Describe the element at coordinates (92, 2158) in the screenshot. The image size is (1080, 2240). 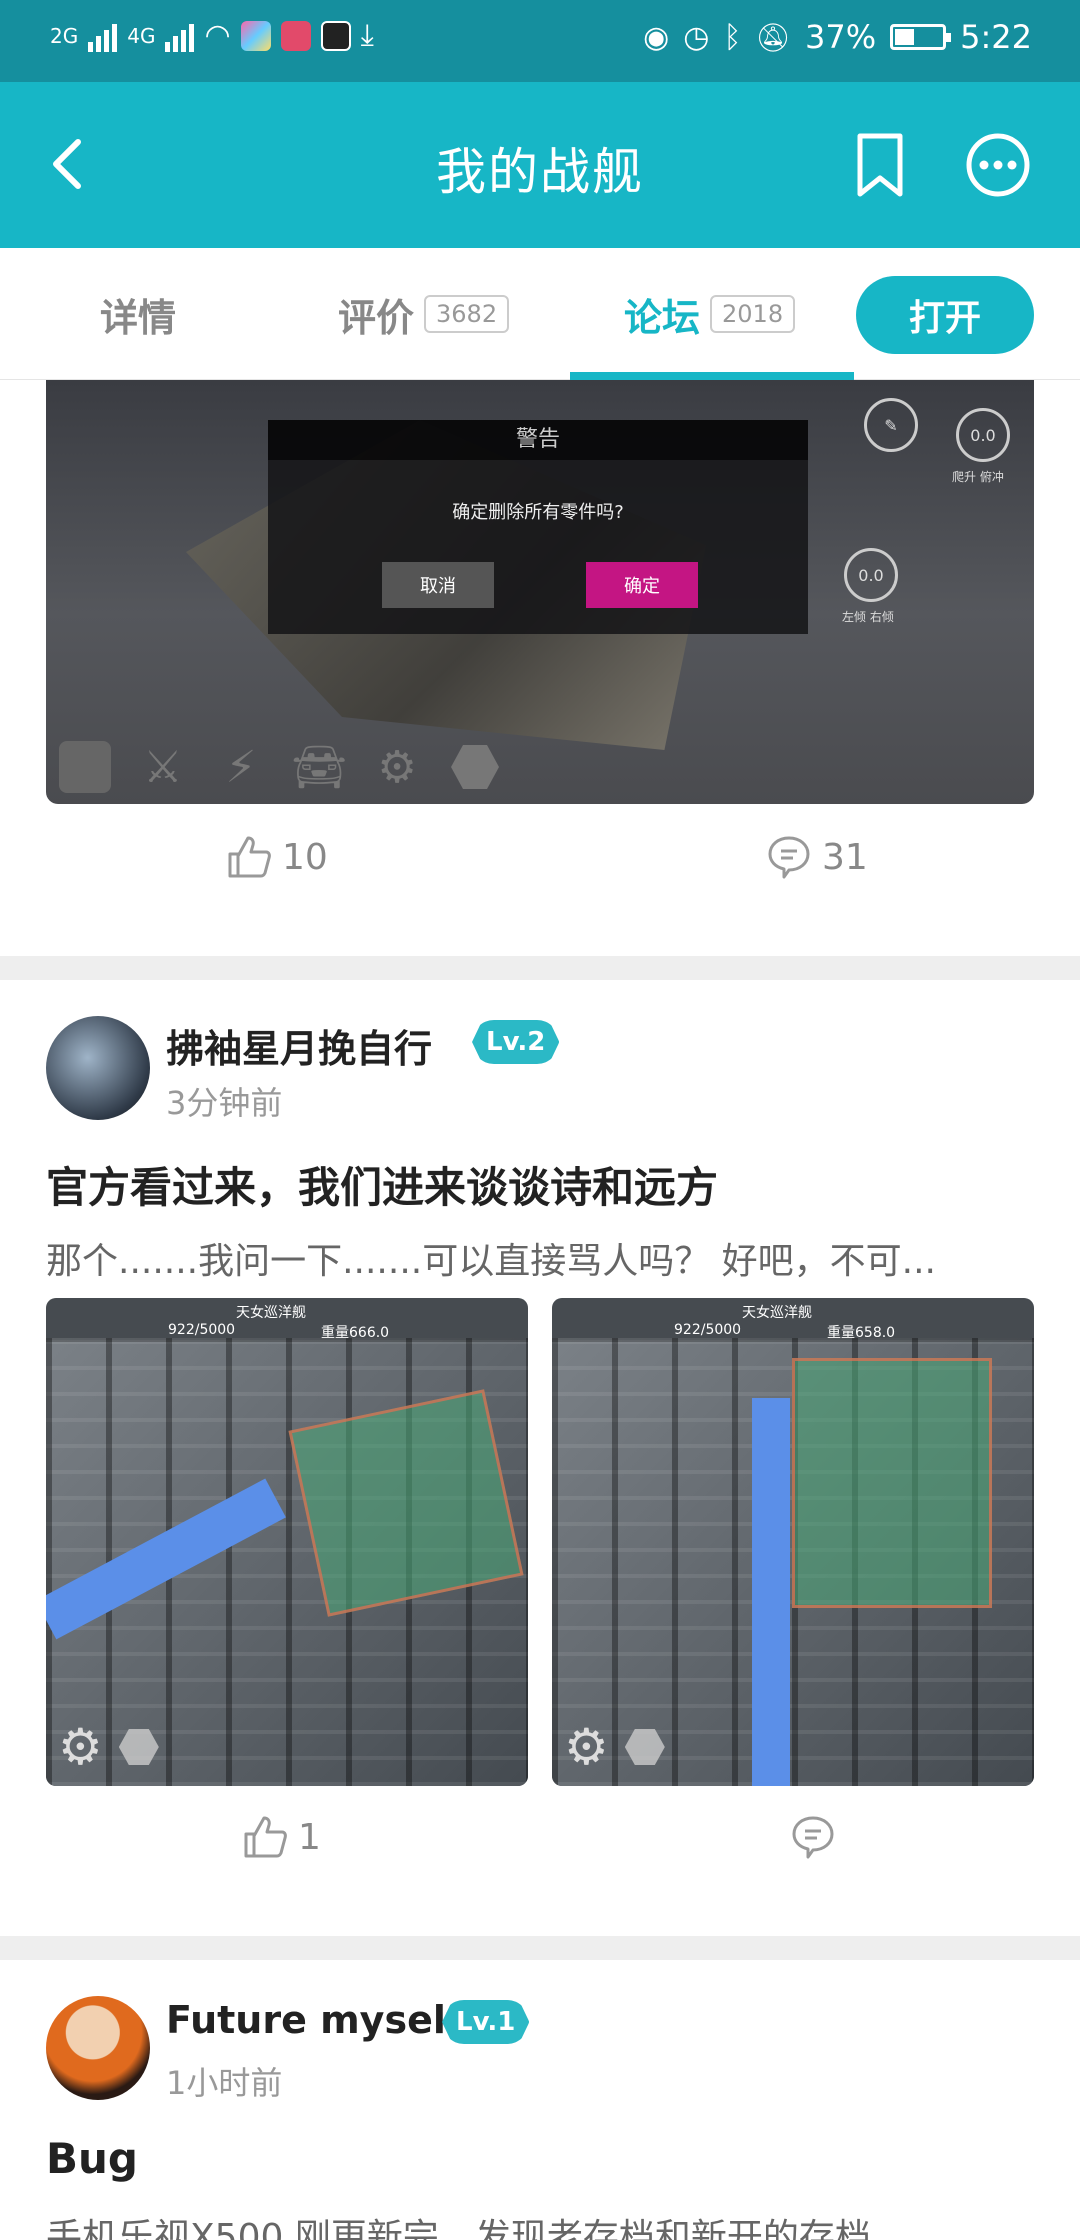
I see `post-title: Bug` at that location.